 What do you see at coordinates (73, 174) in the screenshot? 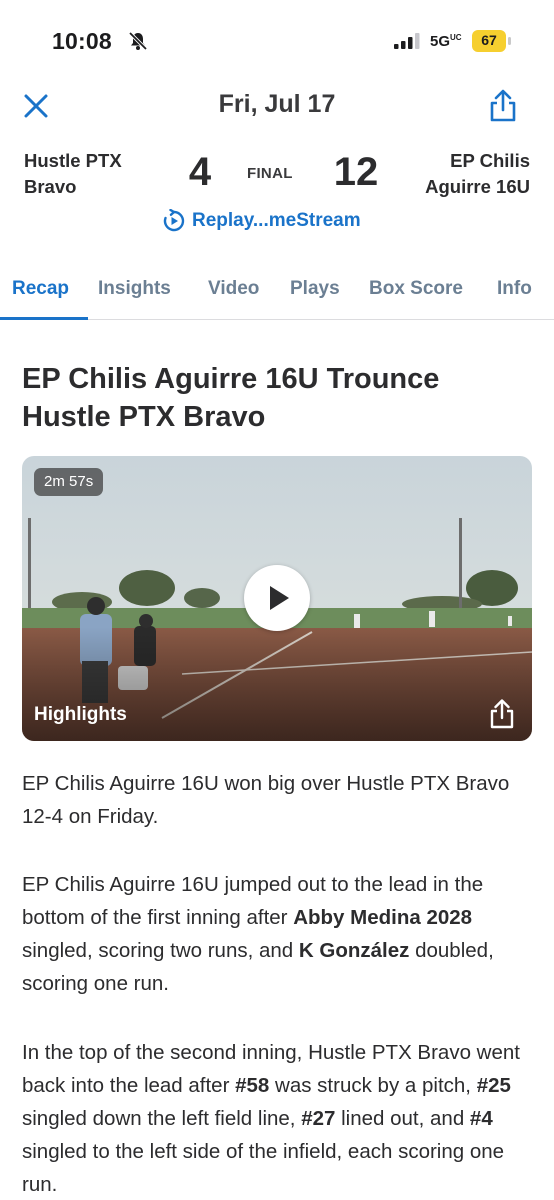
I see `away-team-name: Hustle PTX Bravo` at bounding box center [73, 174].